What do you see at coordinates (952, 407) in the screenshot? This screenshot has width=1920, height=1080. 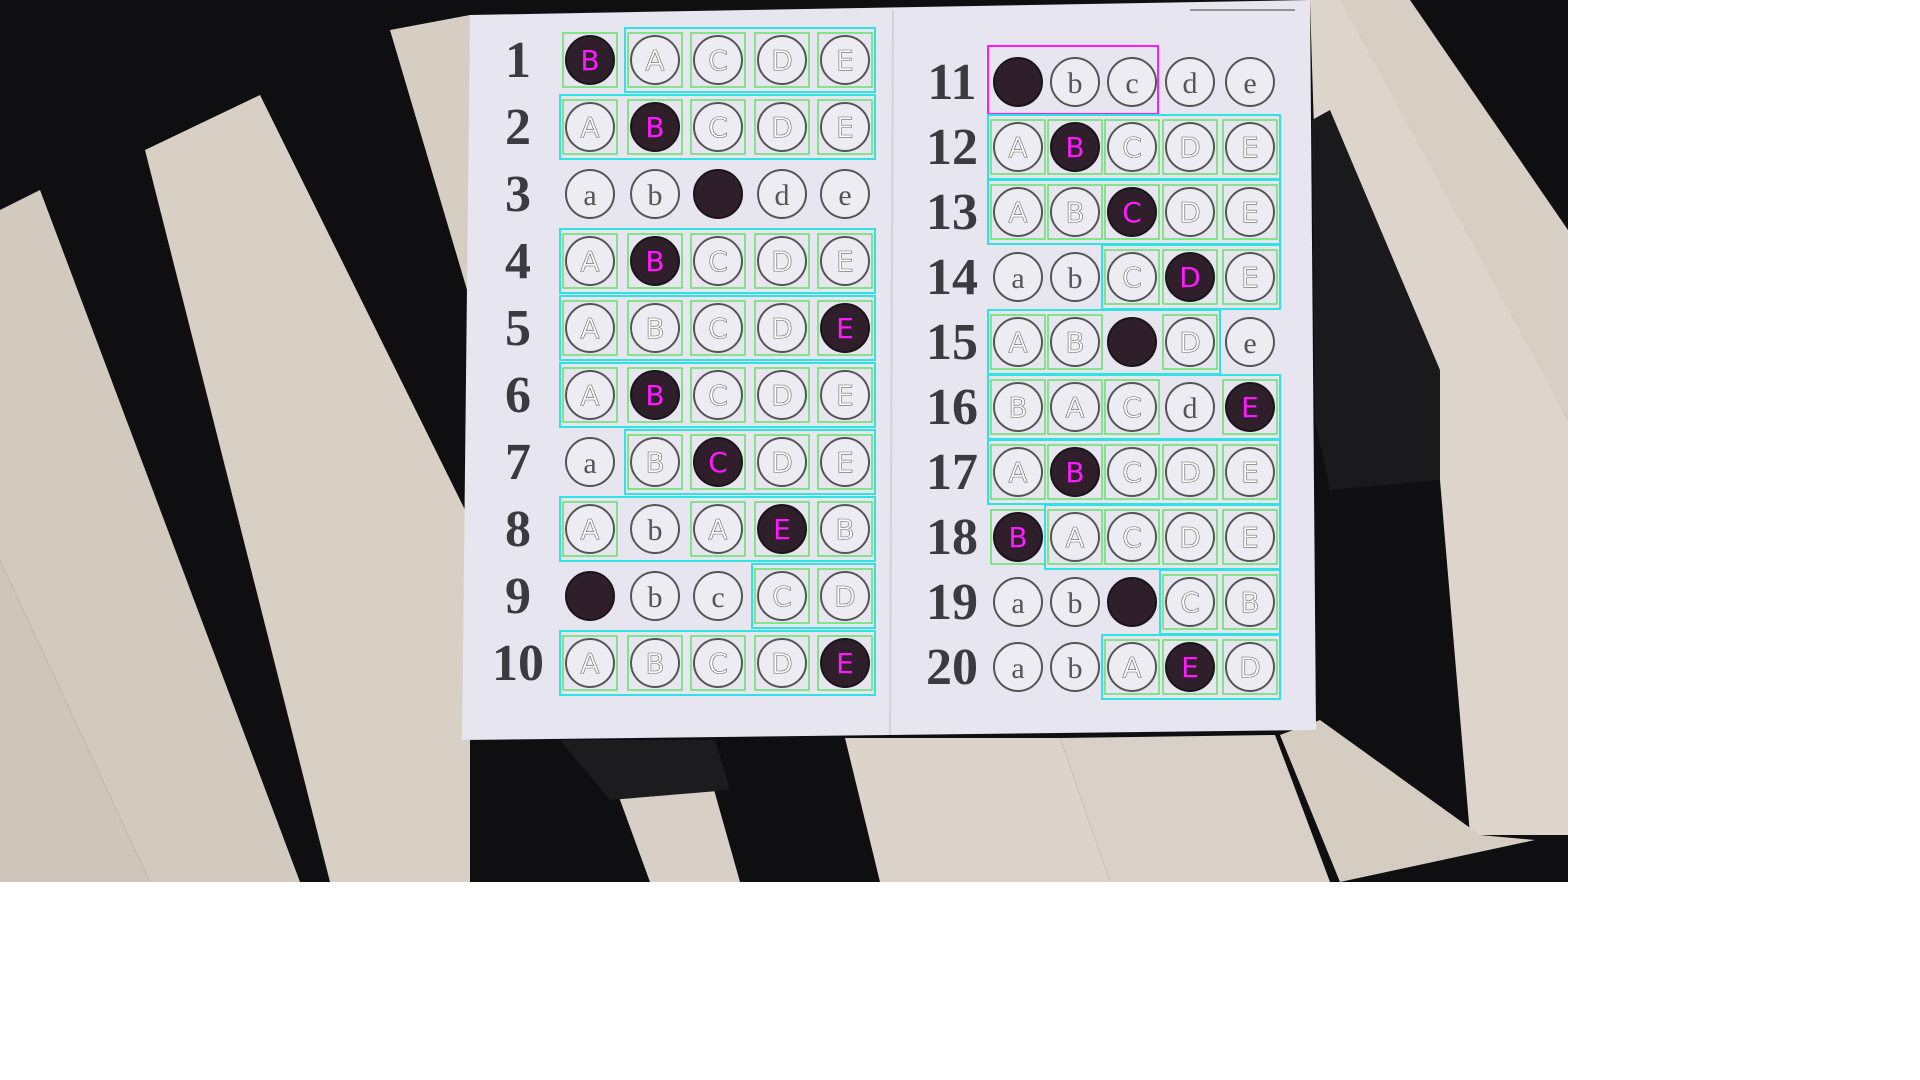 I see `question-number: 16` at bounding box center [952, 407].